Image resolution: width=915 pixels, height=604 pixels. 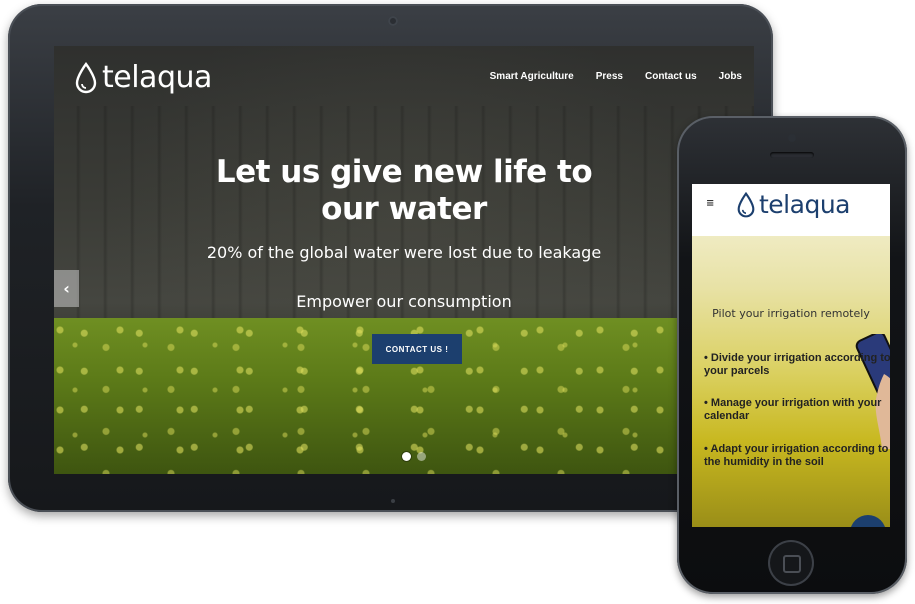 What do you see at coordinates (157, 77) in the screenshot?
I see `logo-text: telaqua` at bounding box center [157, 77].